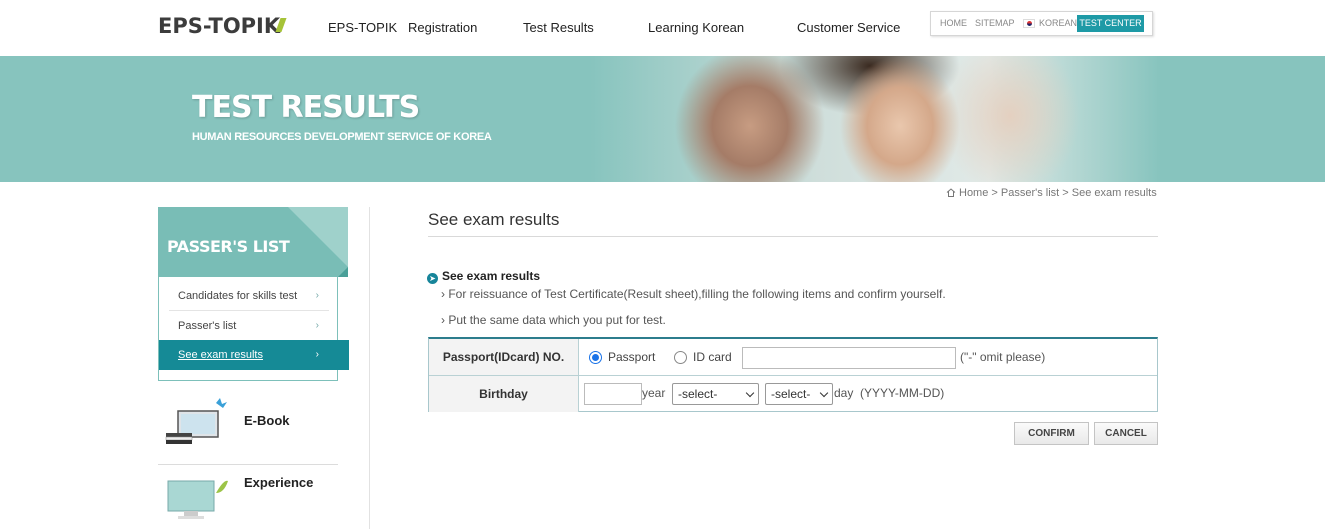 This screenshot has height=529, width=1325. What do you see at coordinates (504, 394) in the screenshot?
I see `birthday-label: Birthday` at bounding box center [504, 394].